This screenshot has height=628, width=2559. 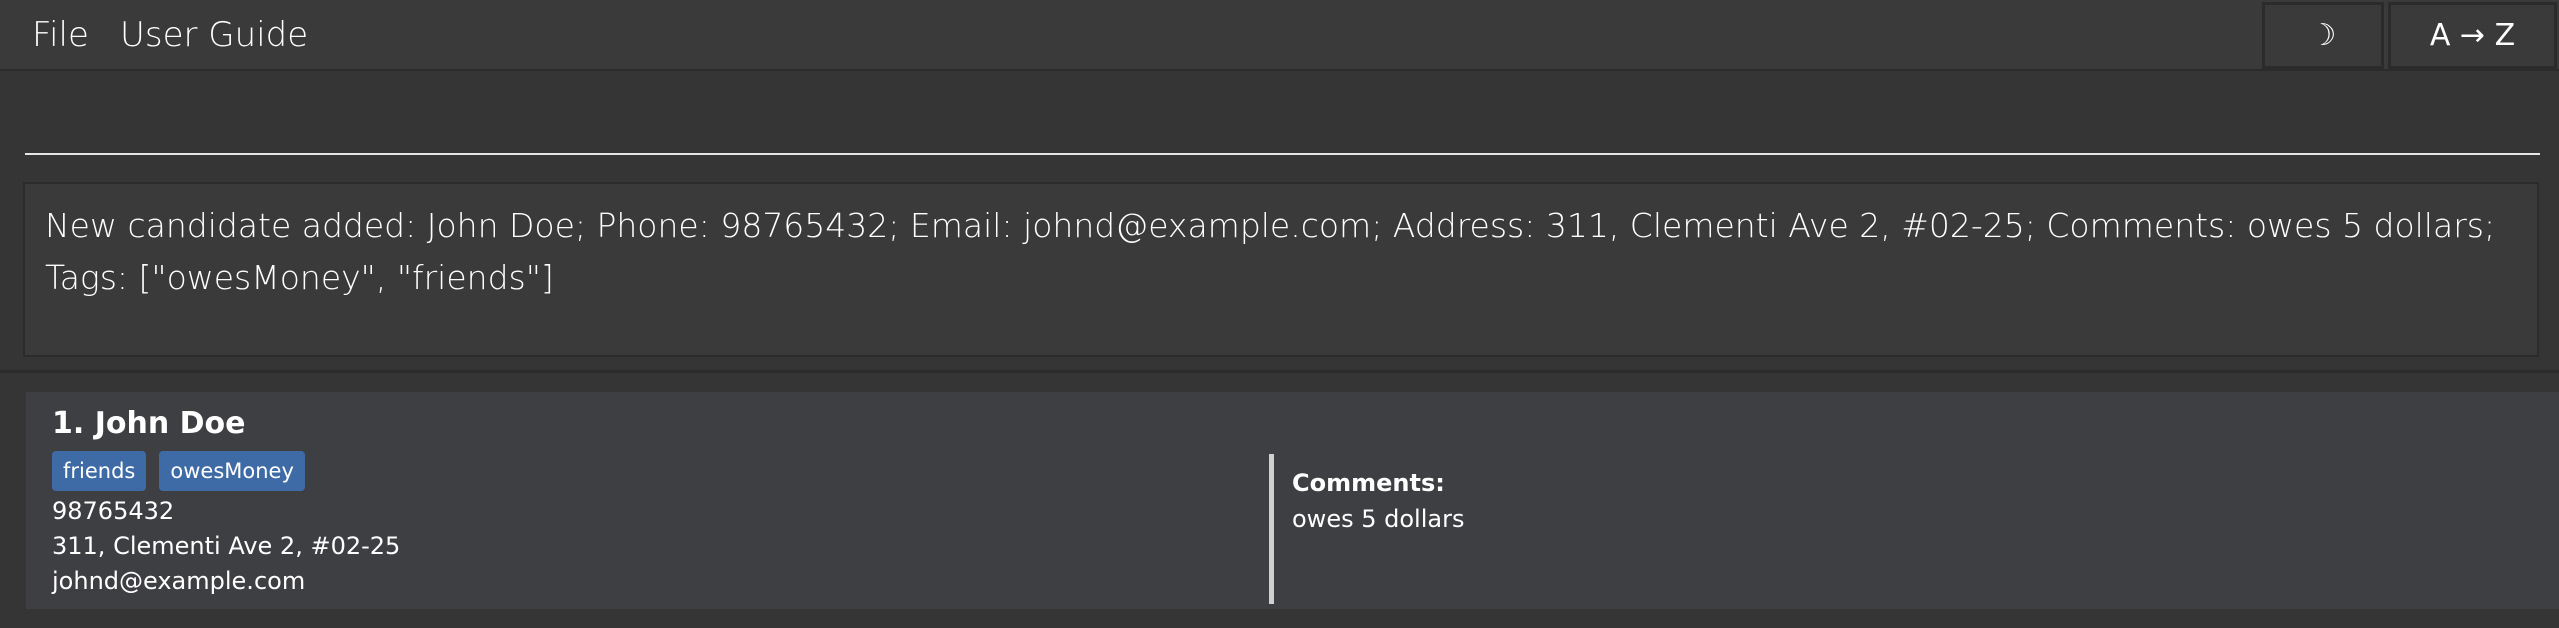 What do you see at coordinates (60, 35) in the screenshot?
I see `menu-file: File` at bounding box center [60, 35].